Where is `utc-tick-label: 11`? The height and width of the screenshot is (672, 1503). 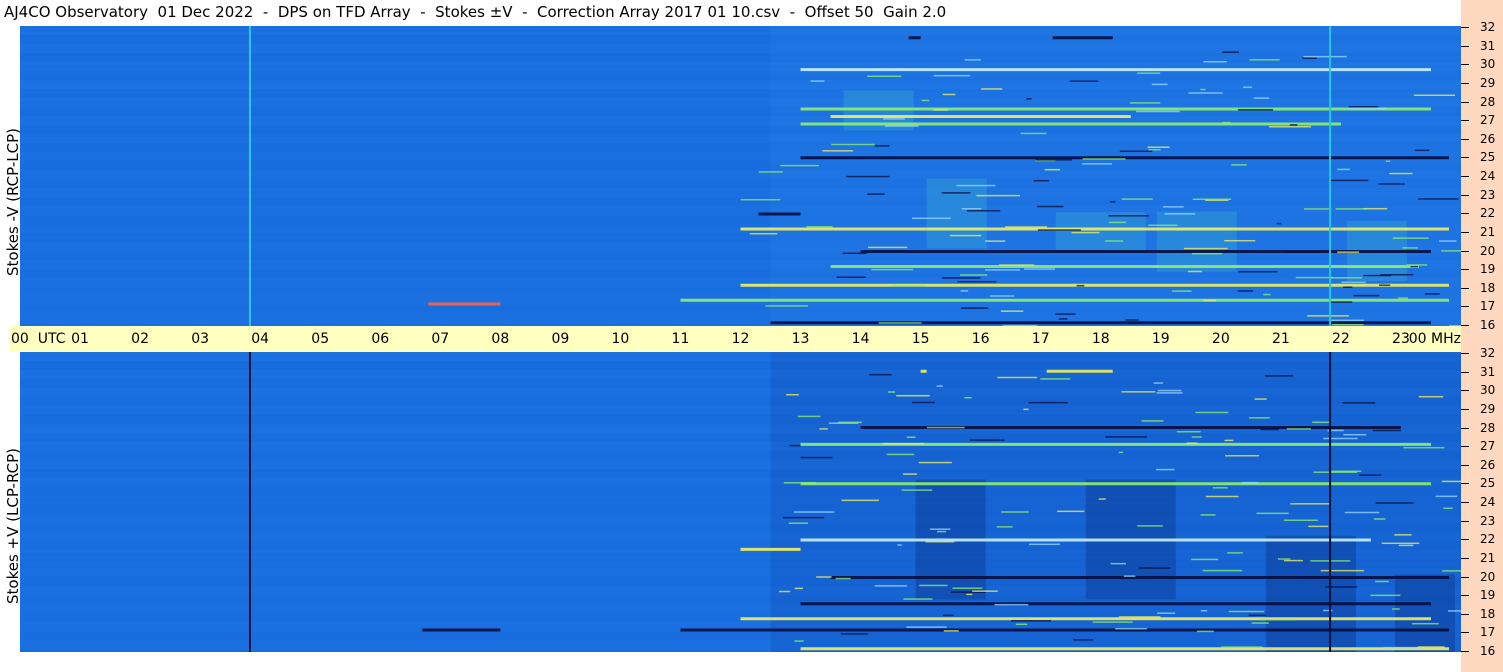
utc-tick-label: 11 is located at coordinates (680, 339).